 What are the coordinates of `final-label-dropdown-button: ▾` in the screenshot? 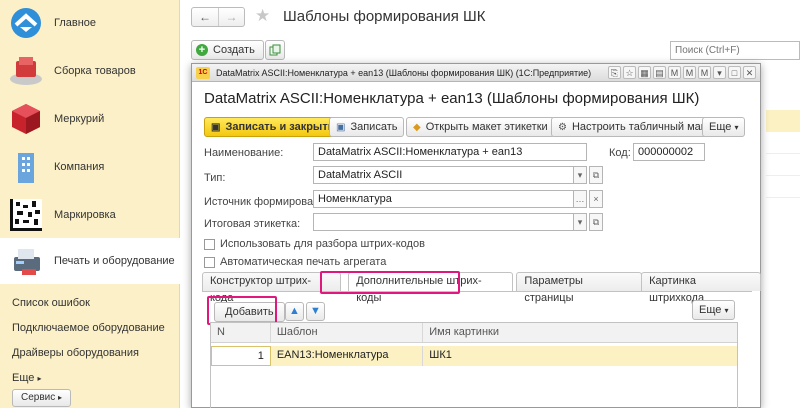 It's located at (580, 222).